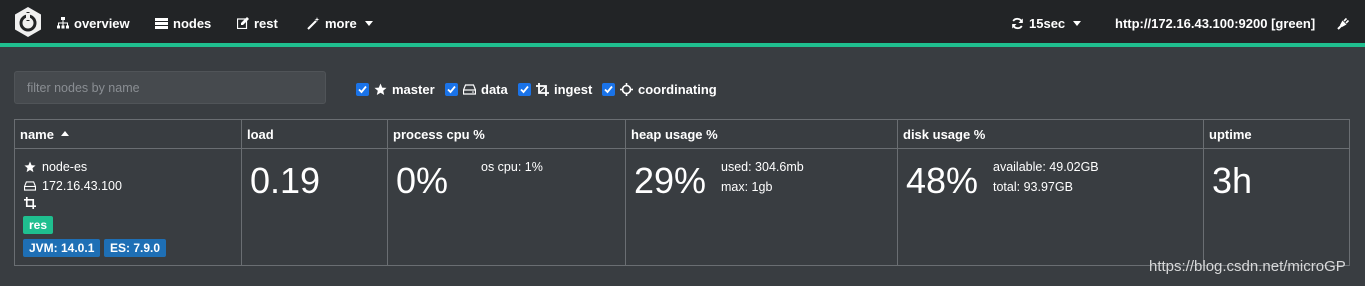 This screenshot has width=1365, height=286. I want to click on heap-column-header: heap usage %, so click(761, 134).